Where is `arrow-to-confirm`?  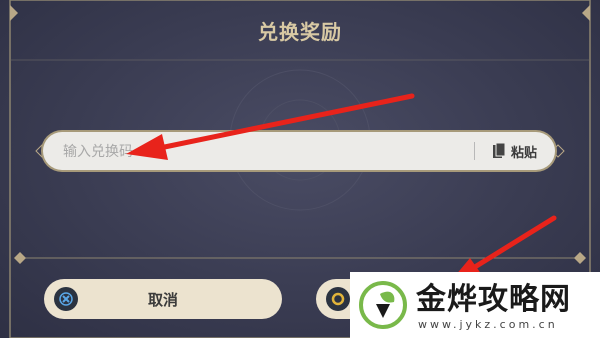
arrow-to-confirm is located at coordinates (512, 244).